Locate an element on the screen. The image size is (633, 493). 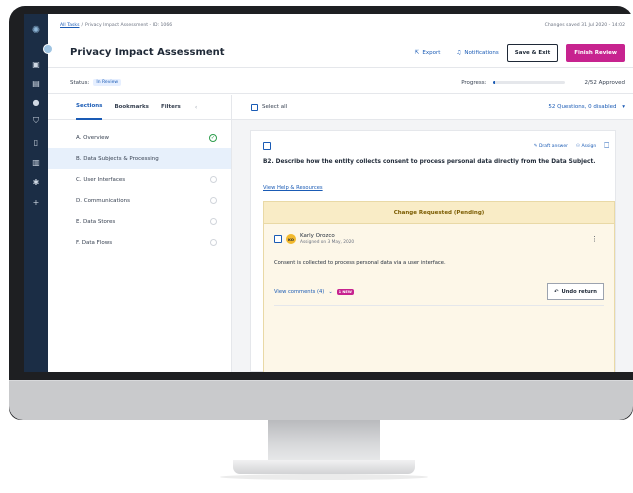
section-item-data-flows: F. Data Flows is located at coordinates (139, 242).